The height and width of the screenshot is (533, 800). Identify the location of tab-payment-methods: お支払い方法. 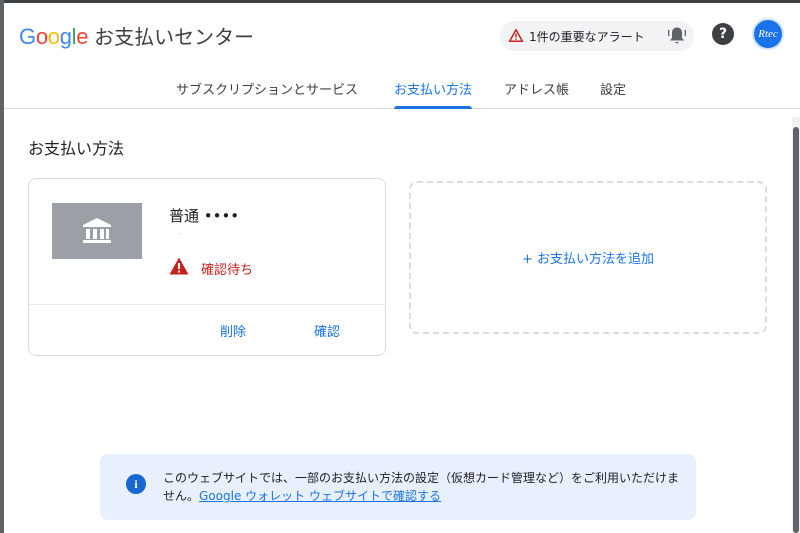
(433, 95).